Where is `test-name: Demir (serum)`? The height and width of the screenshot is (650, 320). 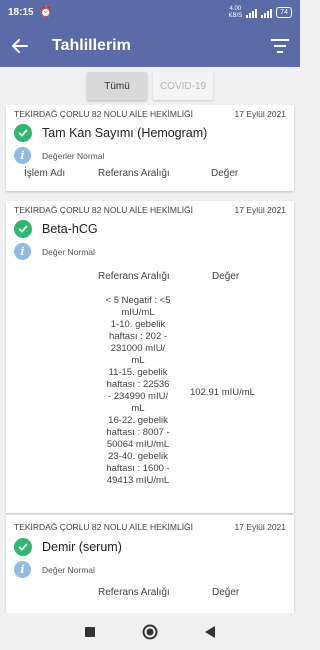
test-name: Demir (serum) is located at coordinates (82, 547).